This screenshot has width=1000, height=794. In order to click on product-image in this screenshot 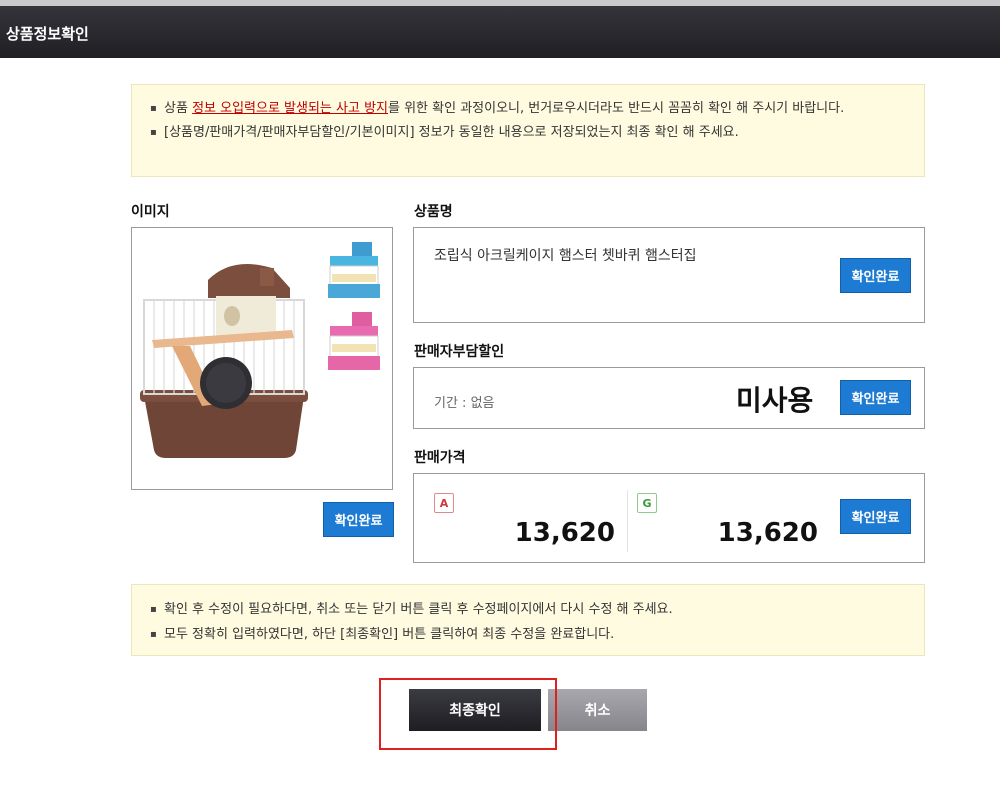, I will do `click(262, 358)`.